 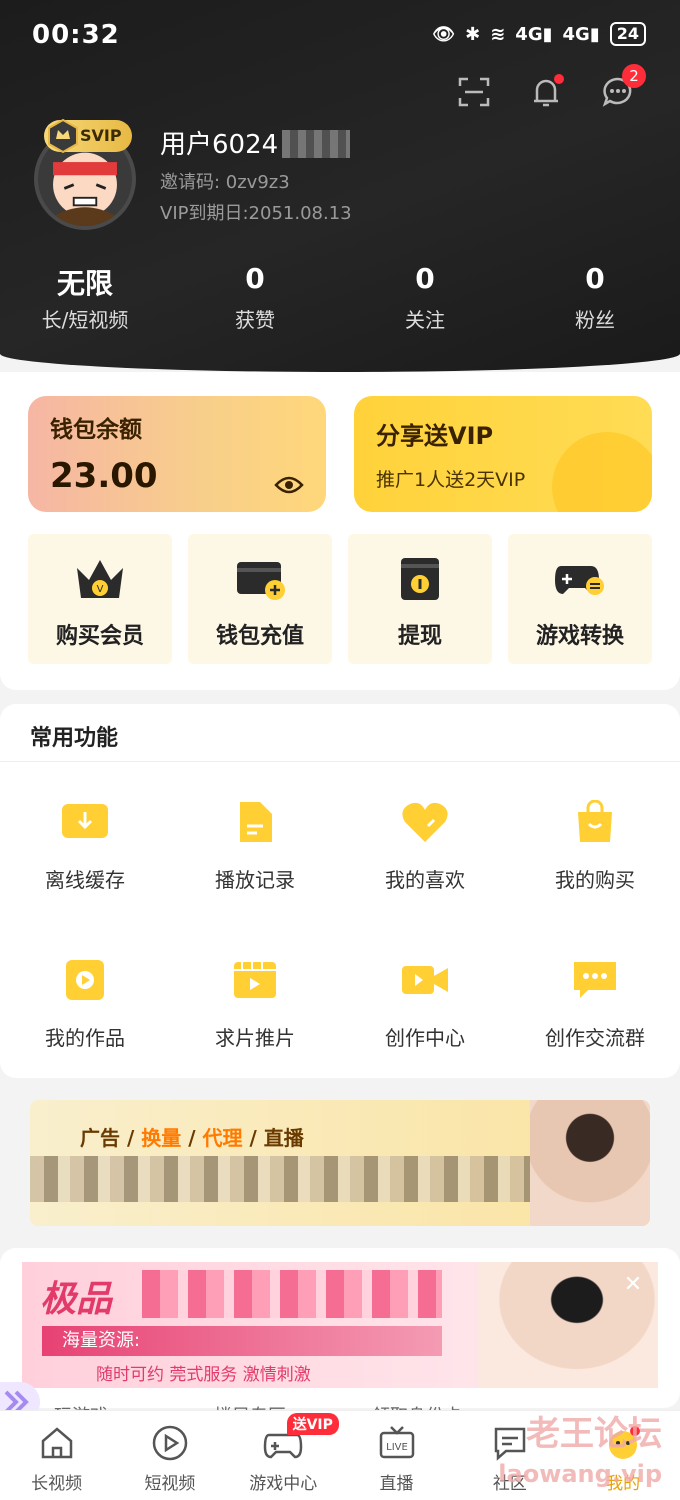 I want to click on quick-actions: V 购买会员 钱包充值 提现 游戏转换, so click(x=340, y=599).